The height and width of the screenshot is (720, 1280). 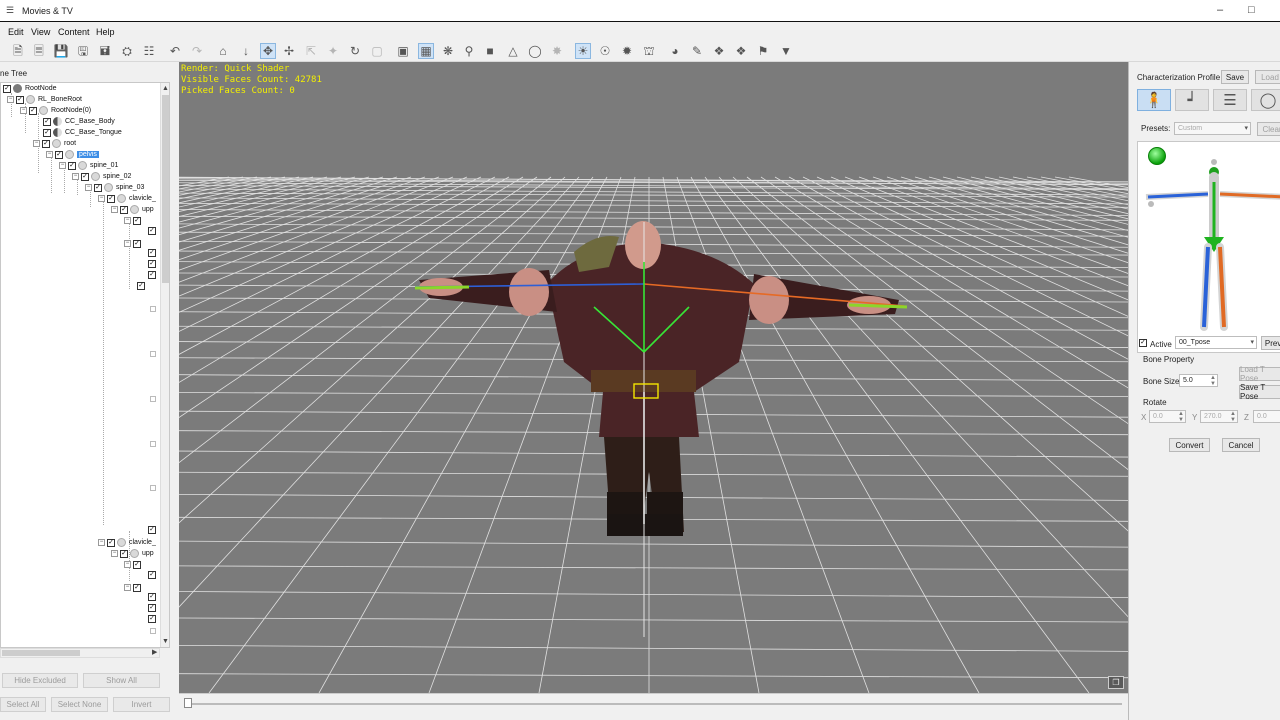 I want to click on tree-node-rootnode: ✓ RootNode, so click(x=30, y=88).